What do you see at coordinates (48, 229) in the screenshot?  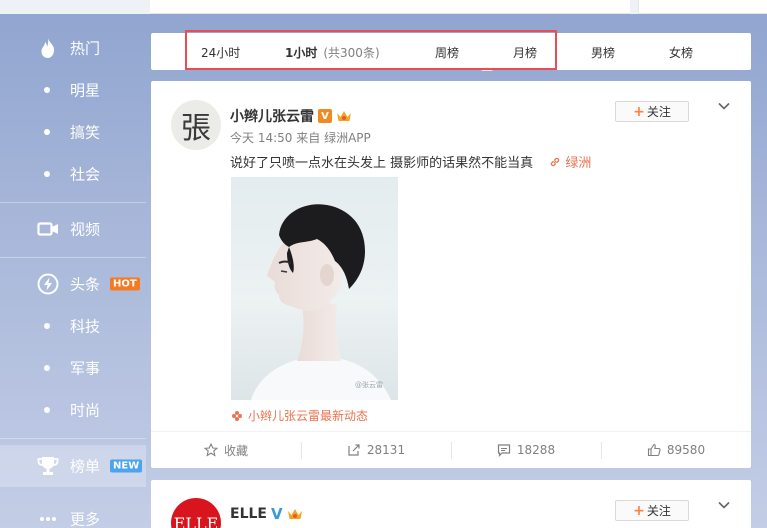 I see `video-icon` at bounding box center [48, 229].